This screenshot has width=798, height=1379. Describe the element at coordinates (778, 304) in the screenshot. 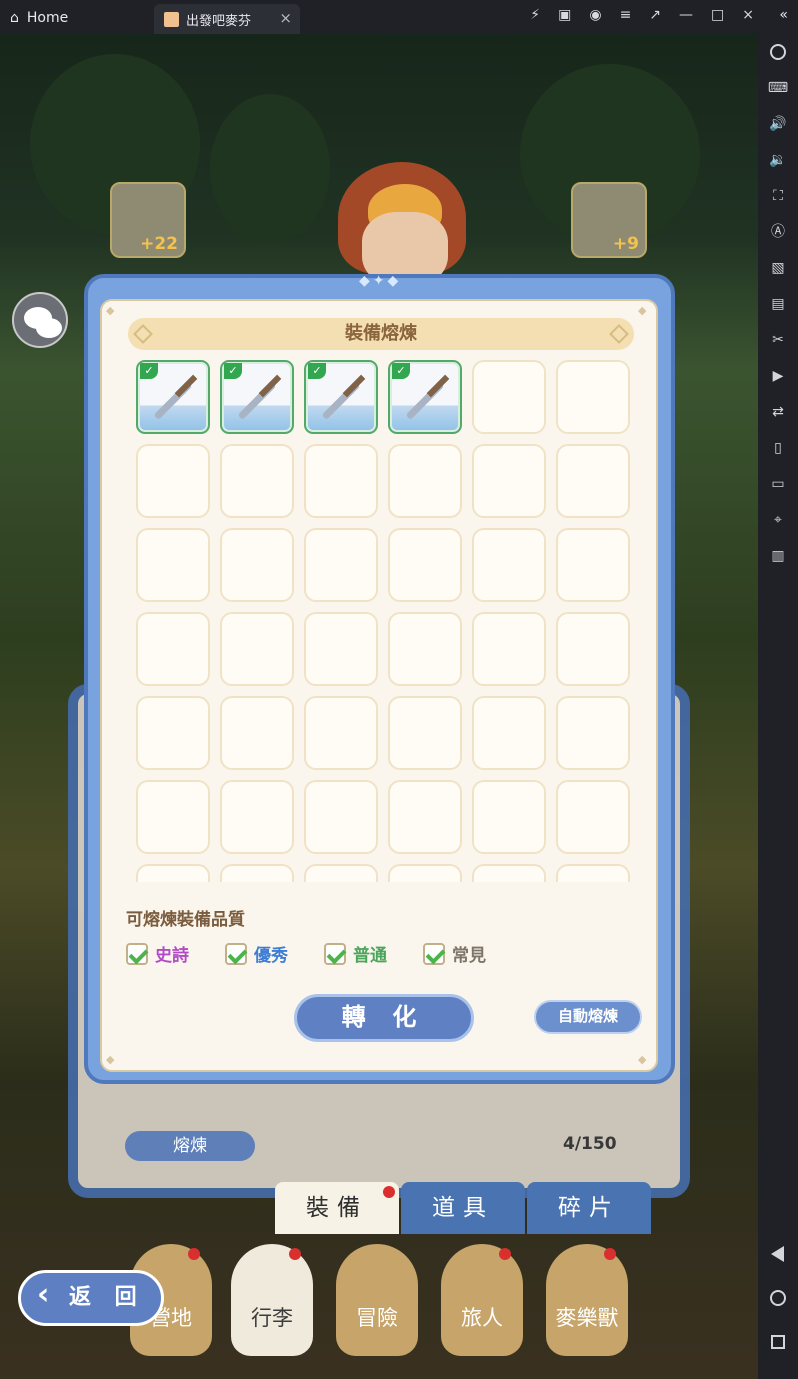

I see `apk-icon: ▤` at that location.